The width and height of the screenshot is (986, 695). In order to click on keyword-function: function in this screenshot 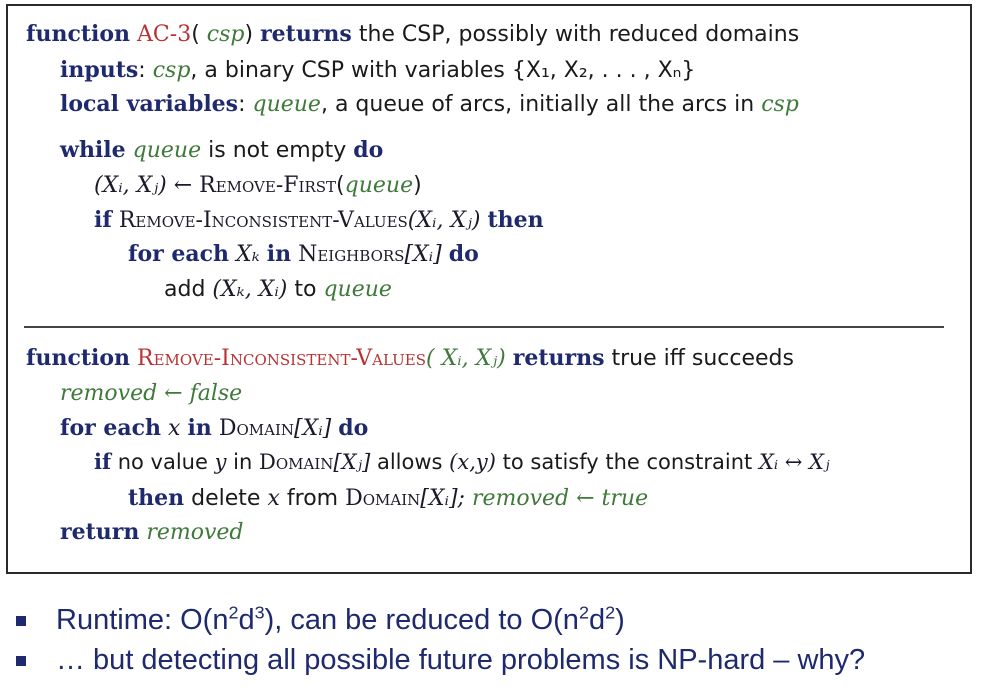, I will do `click(78, 34)`.